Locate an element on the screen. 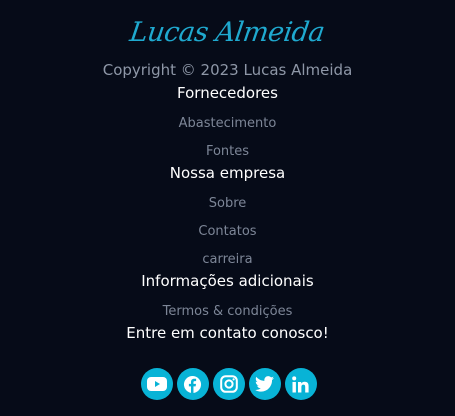 This screenshot has width=455, height=416. footer-link-termos: Termos & condições is located at coordinates (227, 311).